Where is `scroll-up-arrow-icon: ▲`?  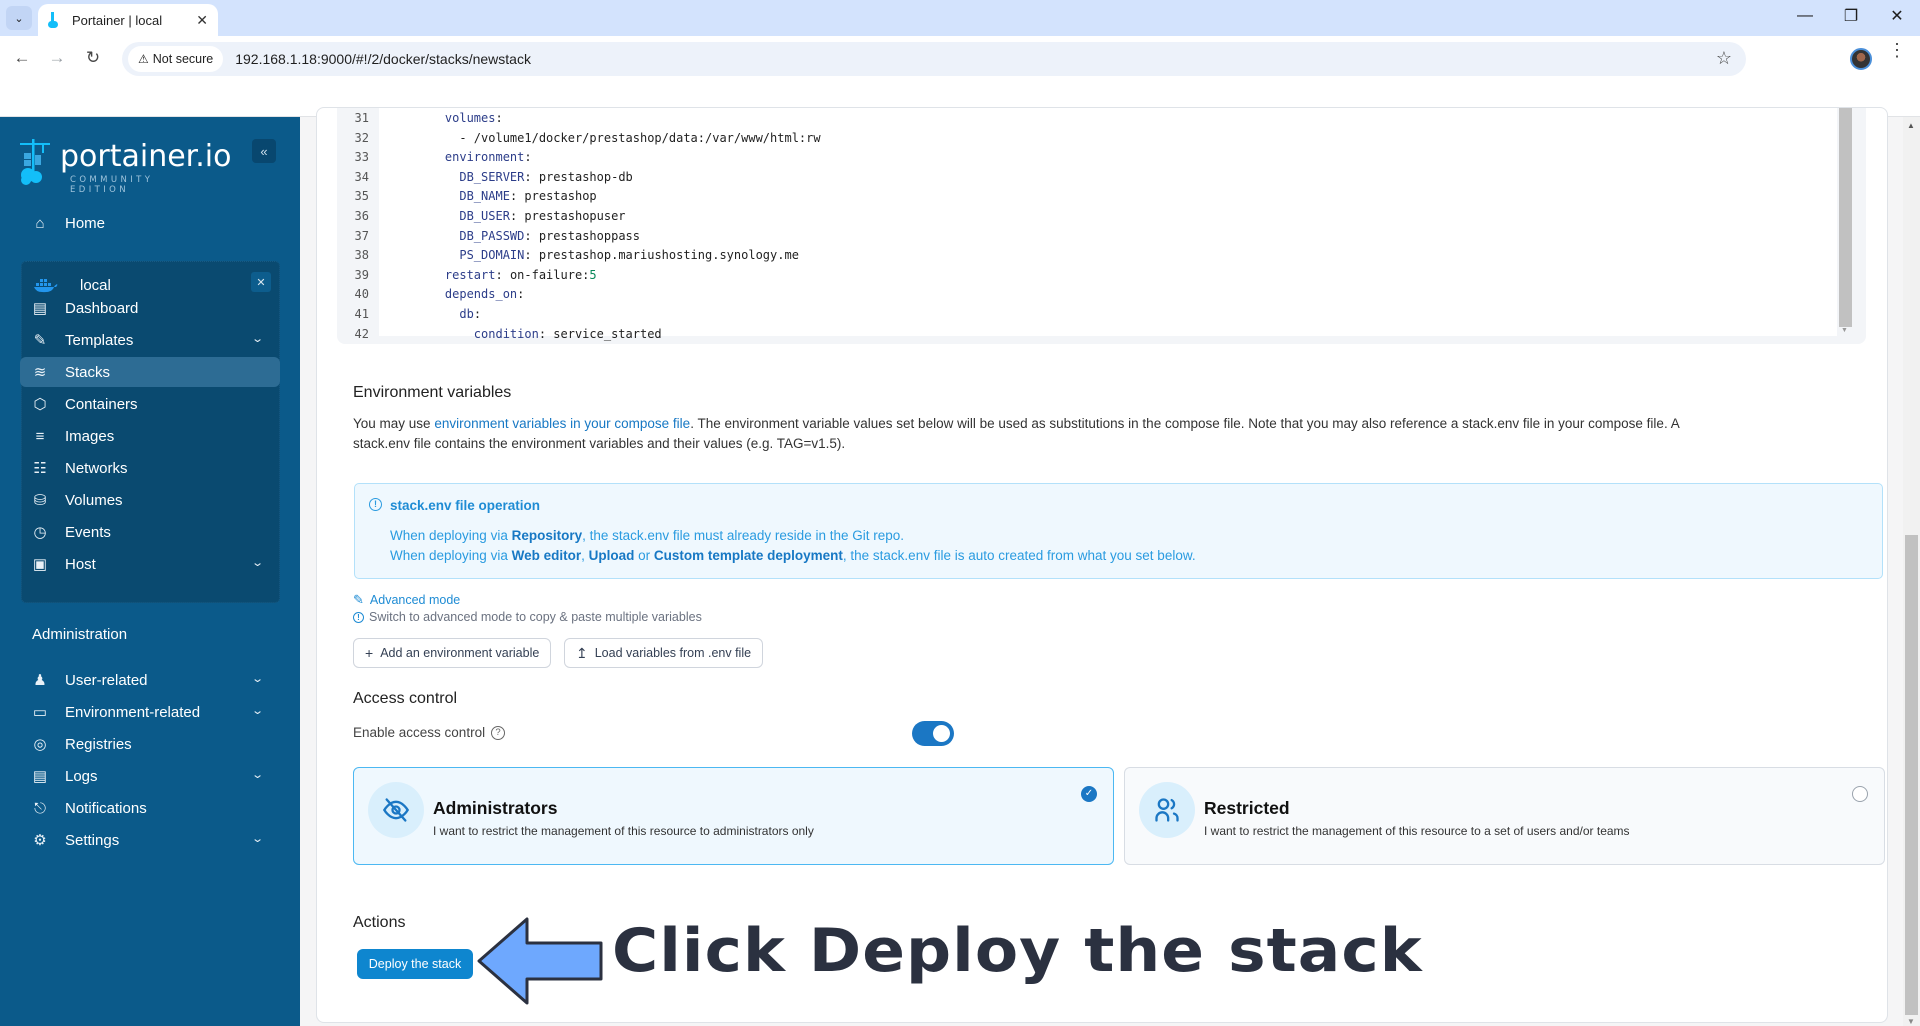 scroll-up-arrow-icon: ▲ is located at coordinates (1911, 125).